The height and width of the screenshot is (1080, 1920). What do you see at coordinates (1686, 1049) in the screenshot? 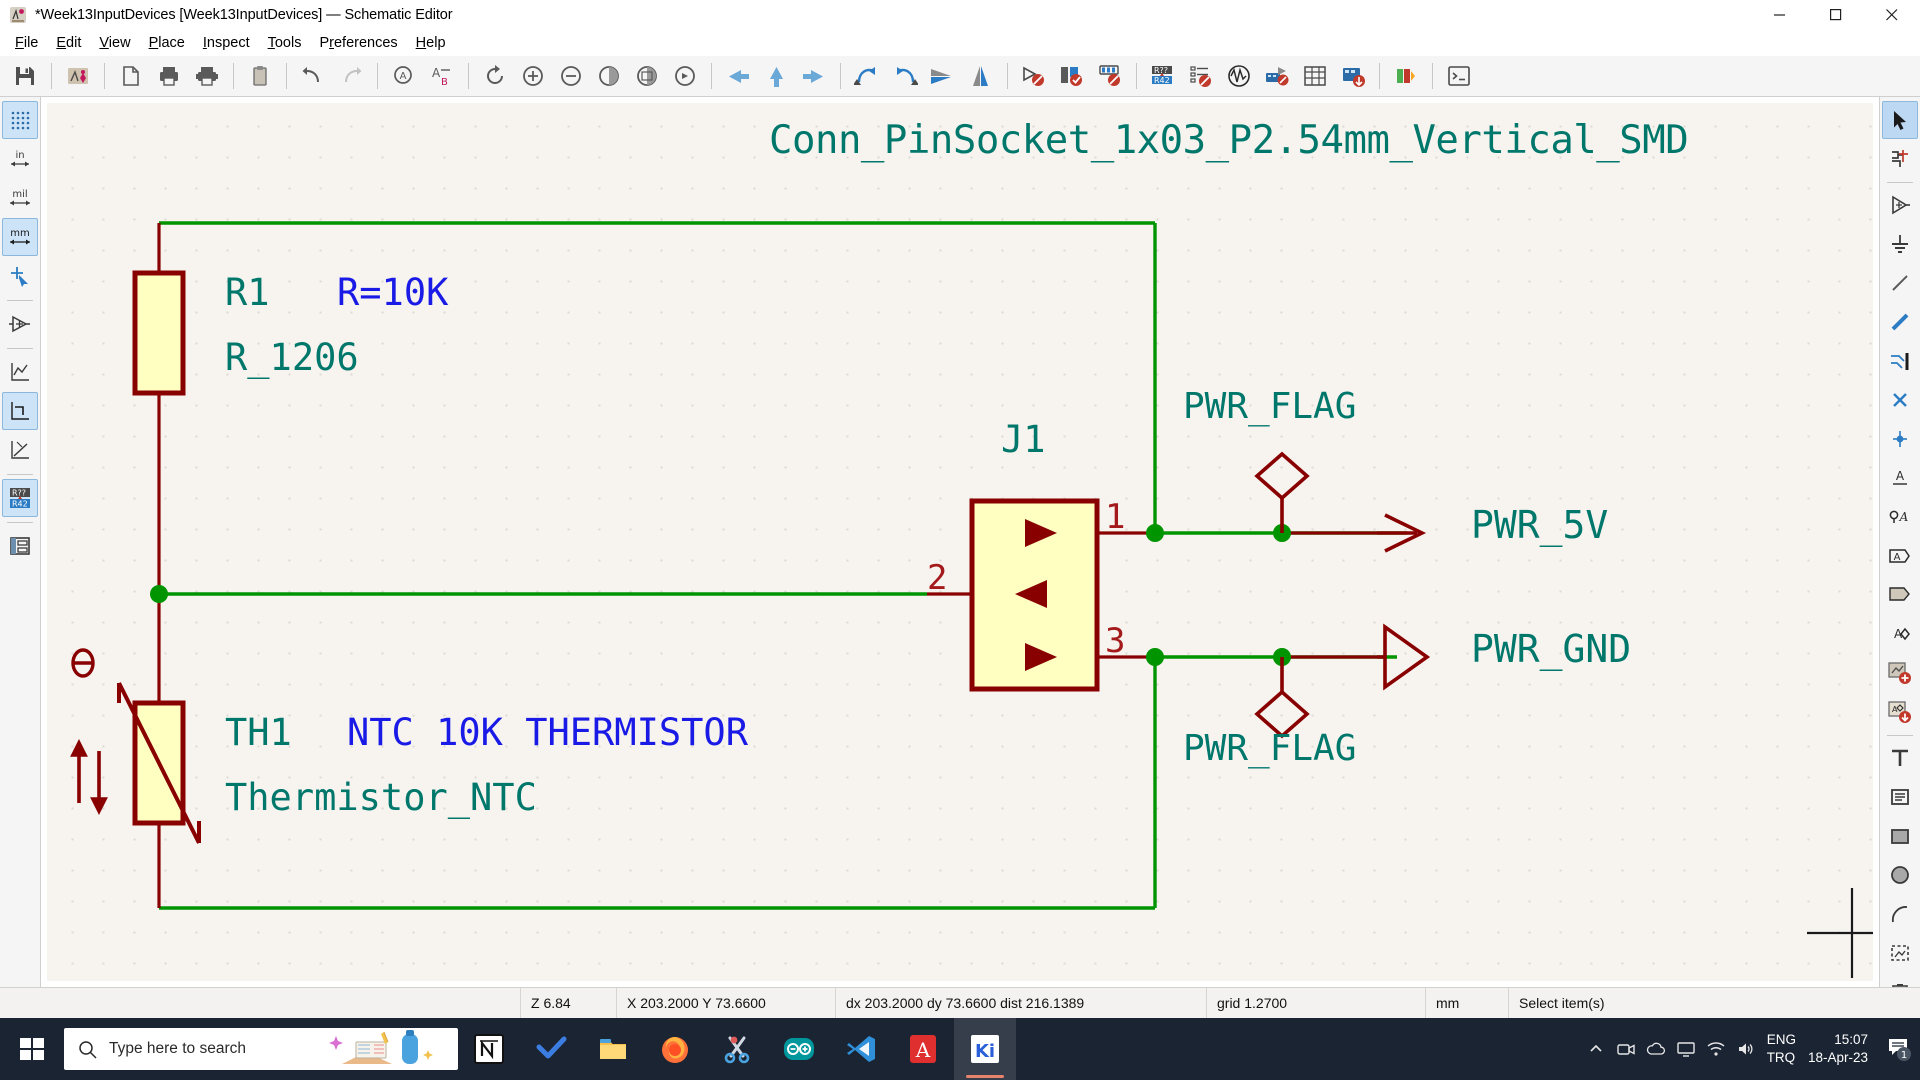
I see `display-icon` at bounding box center [1686, 1049].